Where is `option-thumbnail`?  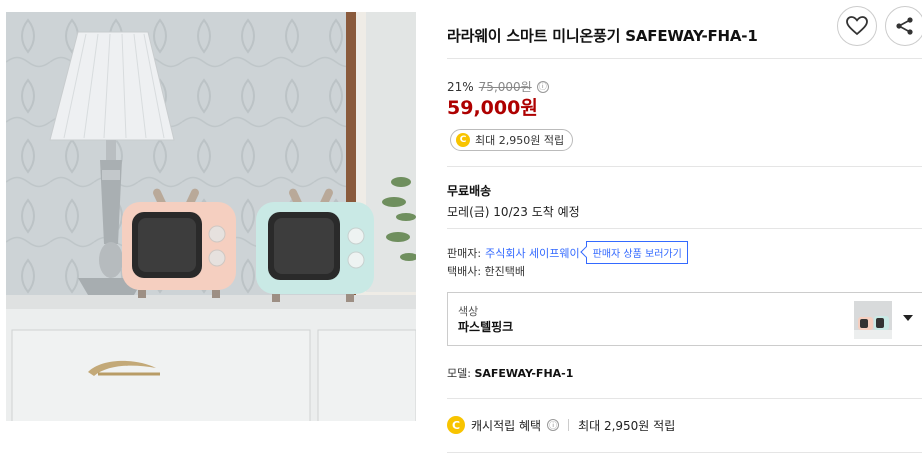
option-thumbnail is located at coordinates (873, 320).